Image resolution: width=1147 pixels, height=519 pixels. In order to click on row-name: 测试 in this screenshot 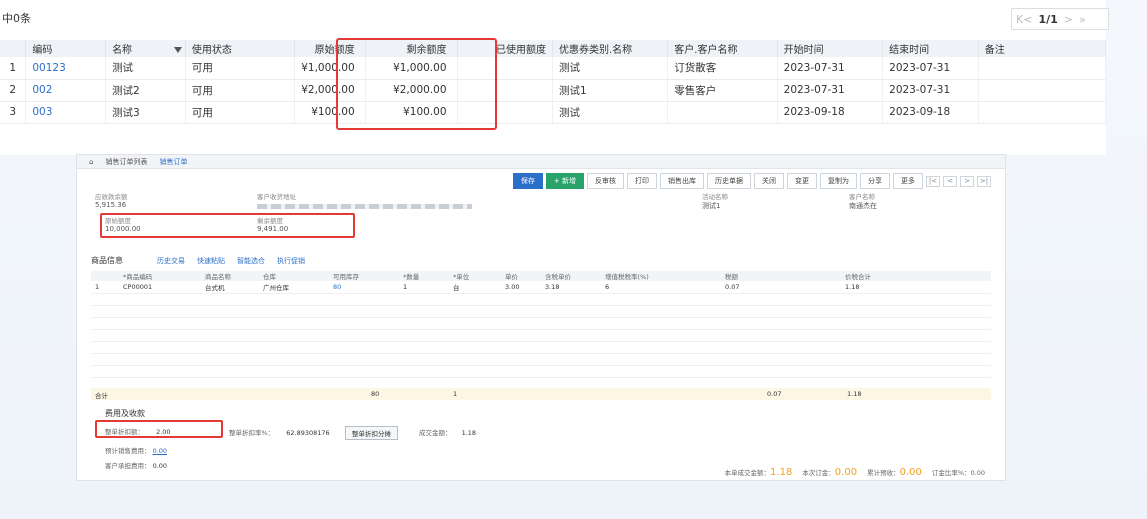, I will do `click(145, 68)`.